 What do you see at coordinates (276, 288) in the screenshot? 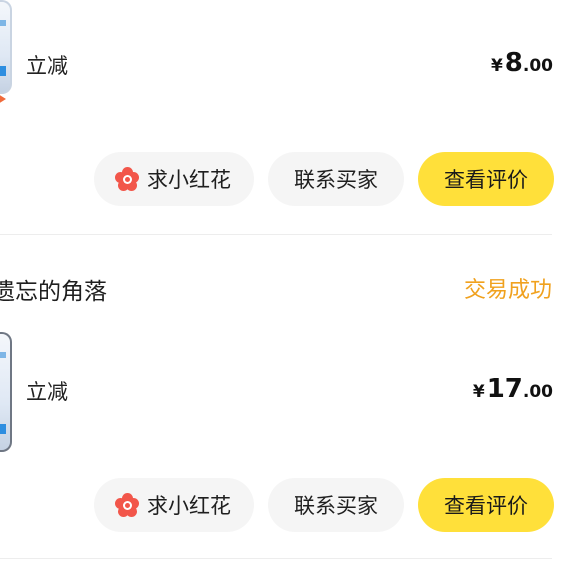
I see `order-header: 遗忘的角落 交易成功` at bounding box center [276, 288].